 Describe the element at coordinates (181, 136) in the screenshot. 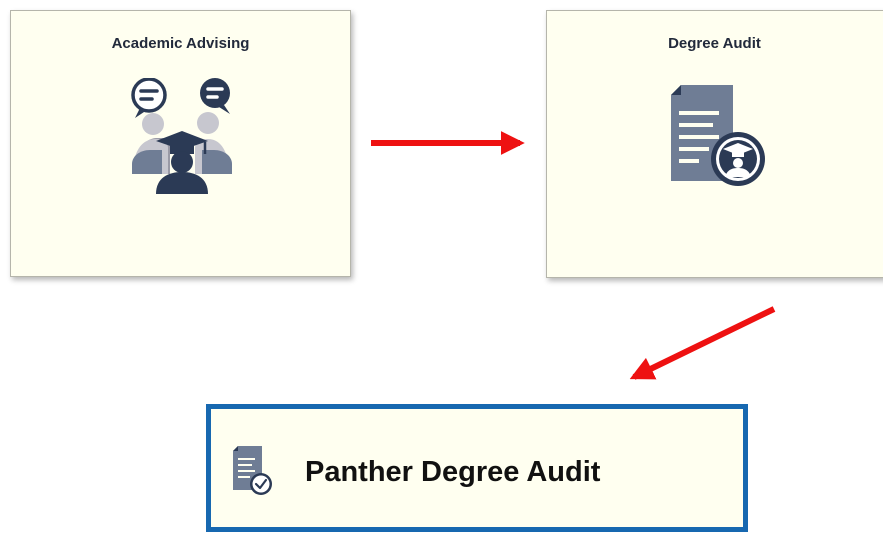

I see `academic-advising-icon` at that location.